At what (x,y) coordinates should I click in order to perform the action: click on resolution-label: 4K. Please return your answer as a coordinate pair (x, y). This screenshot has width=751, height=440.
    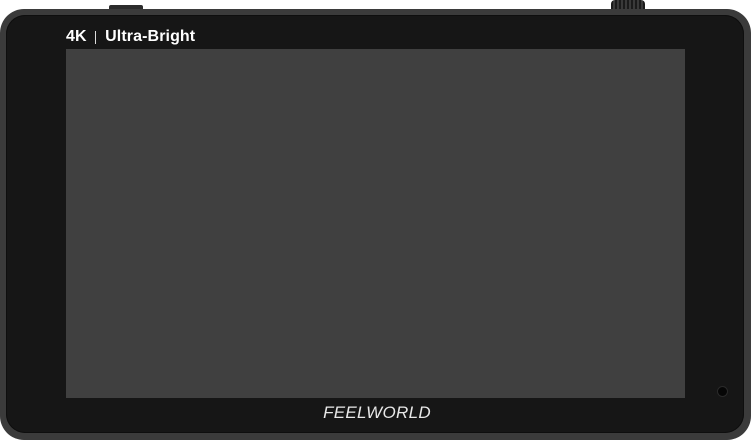
    Looking at the image, I should click on (76, 36).